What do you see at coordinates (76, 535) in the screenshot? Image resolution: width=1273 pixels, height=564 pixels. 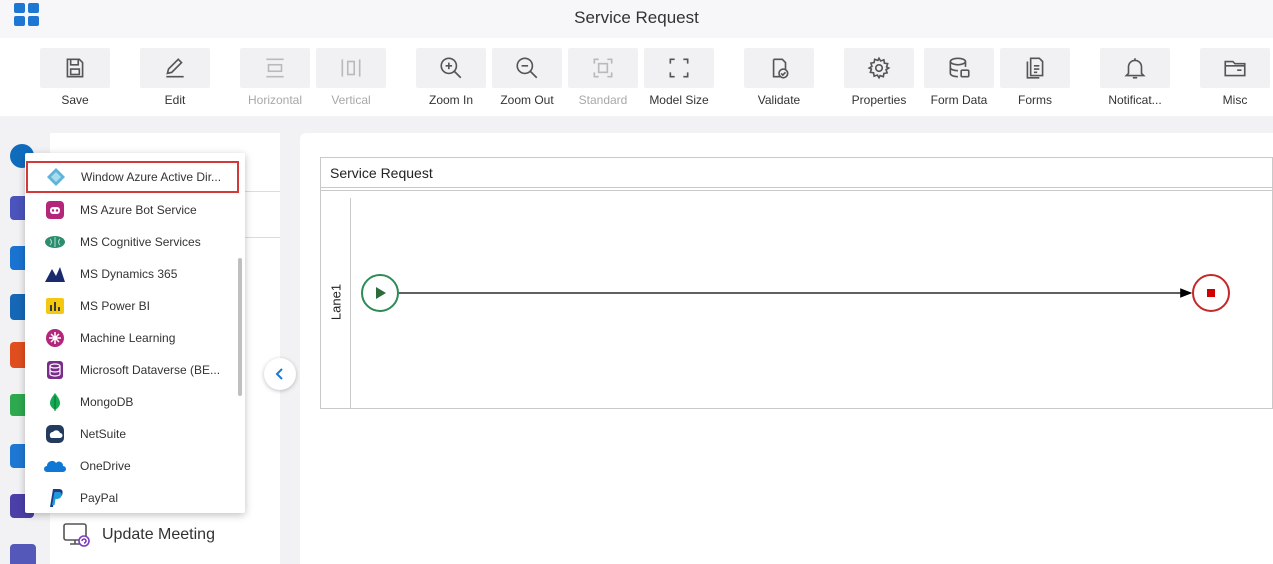 I see `update-meeting-icon` at bounding box center [76, 535].